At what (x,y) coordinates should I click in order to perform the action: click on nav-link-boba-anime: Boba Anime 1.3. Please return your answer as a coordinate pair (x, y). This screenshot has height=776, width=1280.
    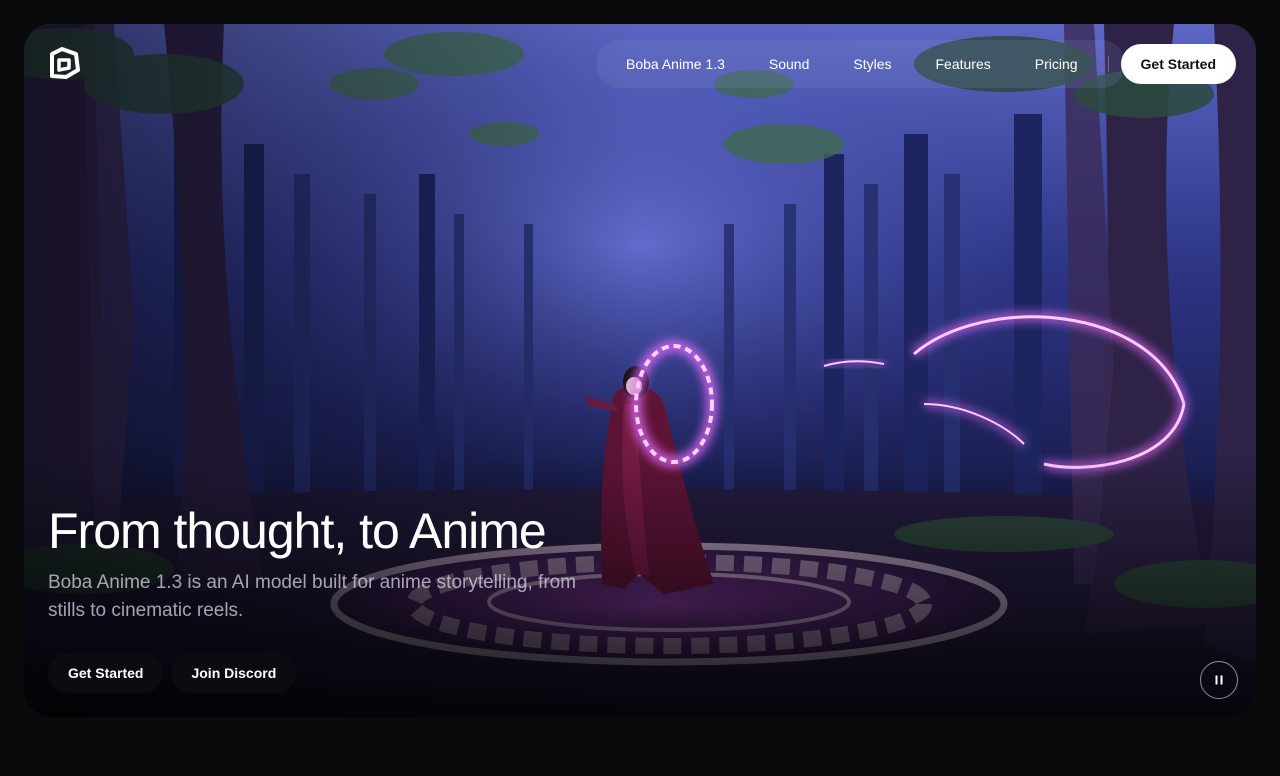
    Looking at the image, I should click on (675, 64).